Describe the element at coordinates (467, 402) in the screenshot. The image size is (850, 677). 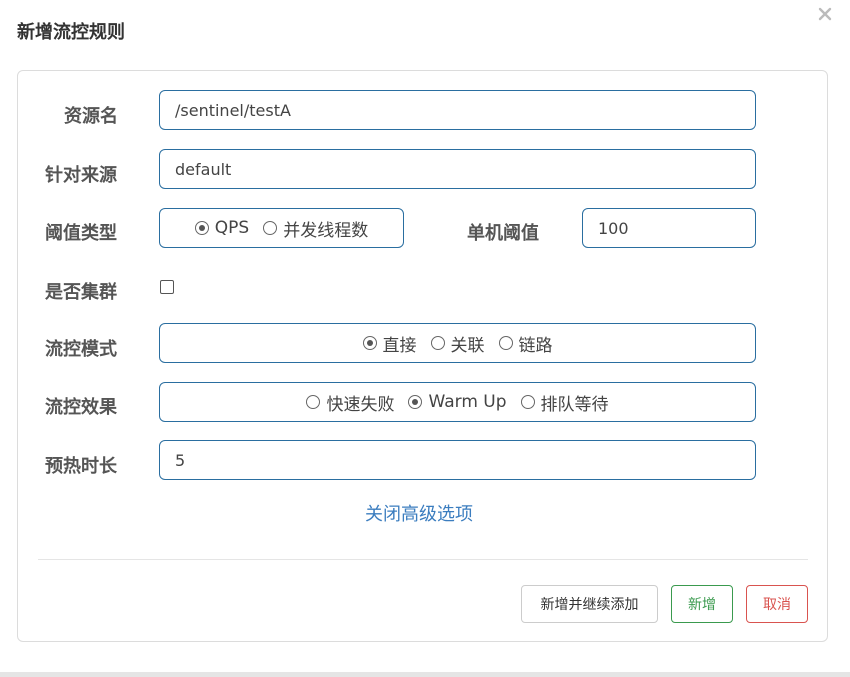
I see `radio-label: Warm Up` at that location.